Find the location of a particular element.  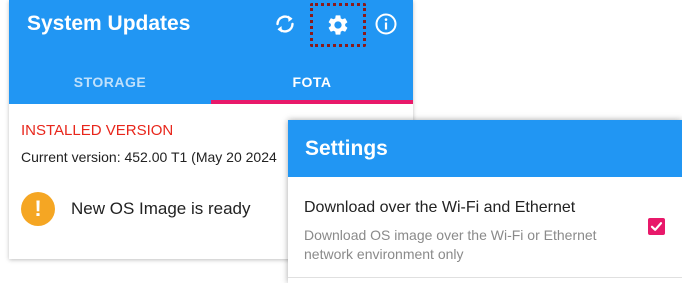

app-title: System Updates is located at coordinates (109, 23).